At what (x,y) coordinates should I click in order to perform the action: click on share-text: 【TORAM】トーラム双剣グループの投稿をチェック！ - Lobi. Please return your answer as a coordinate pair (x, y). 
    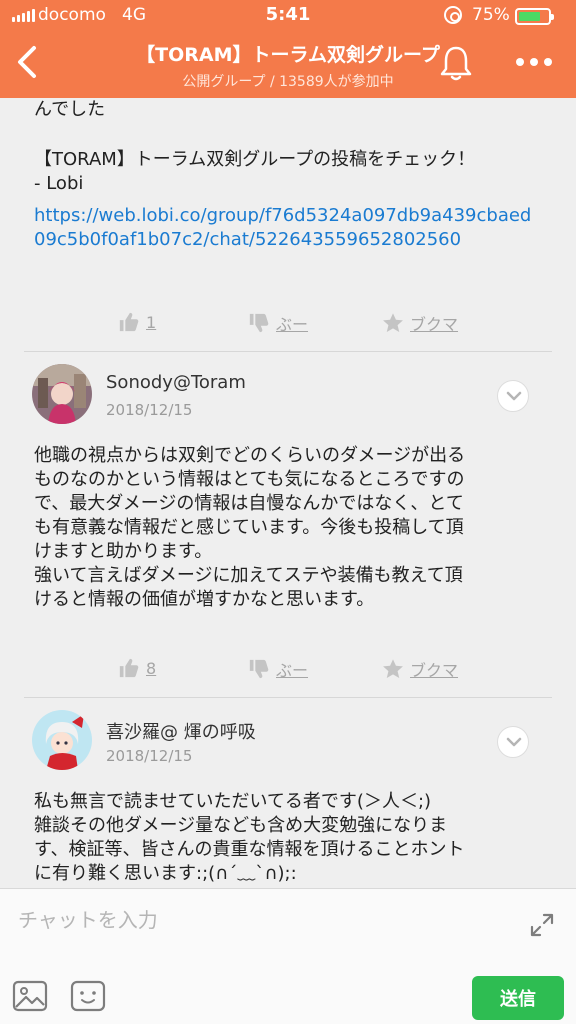
    Looking at the image, I should click on (255, 171).